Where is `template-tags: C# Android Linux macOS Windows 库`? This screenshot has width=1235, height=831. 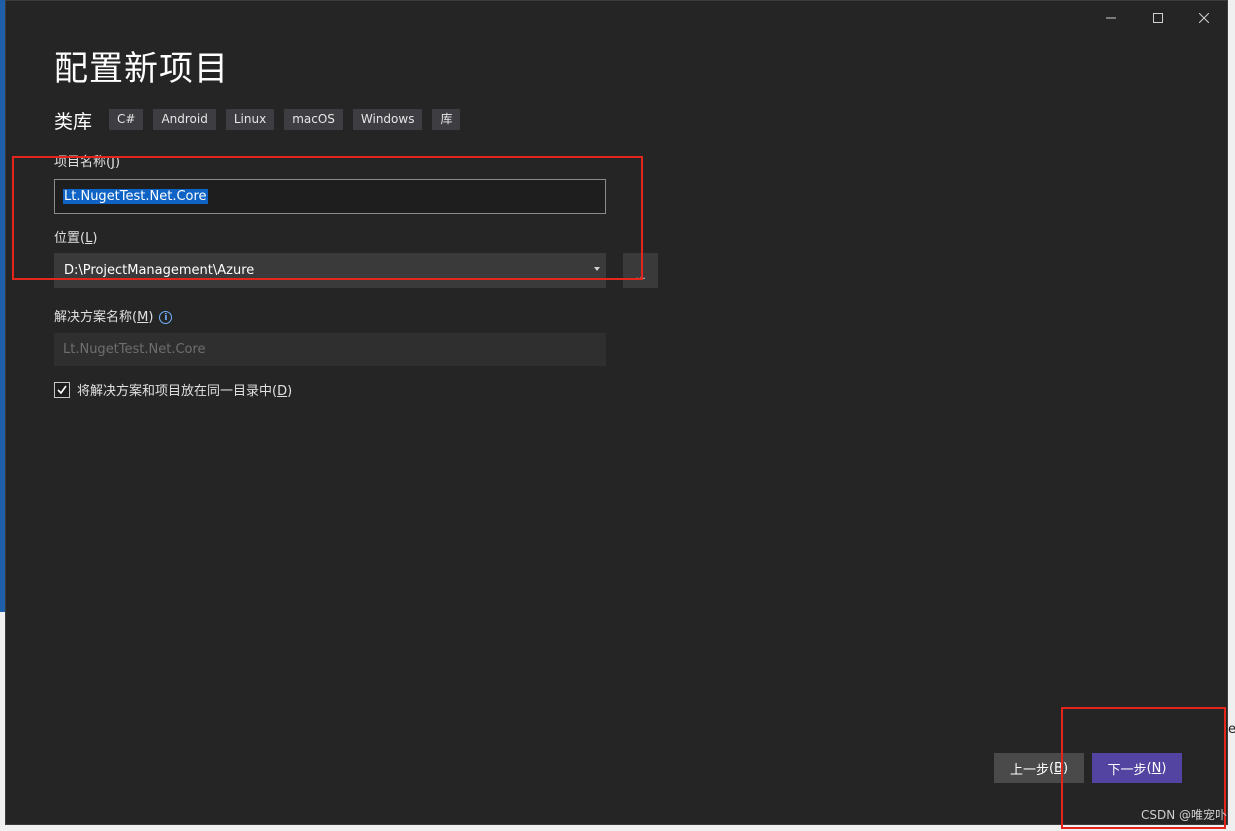 template-tags: C# Android Linux macOS Windows 库 is located at coordinates (285, 119).